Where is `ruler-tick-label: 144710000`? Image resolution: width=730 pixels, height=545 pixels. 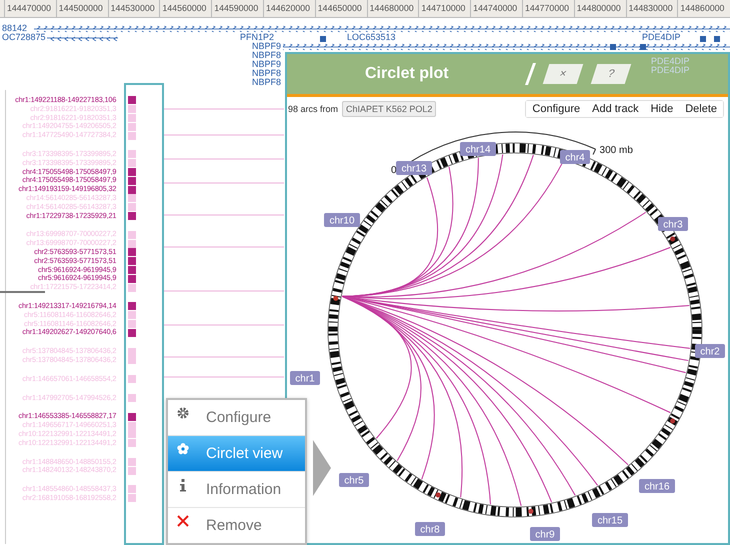
ruler-tick-label: 144710000 is located at coordinates (444, 8).